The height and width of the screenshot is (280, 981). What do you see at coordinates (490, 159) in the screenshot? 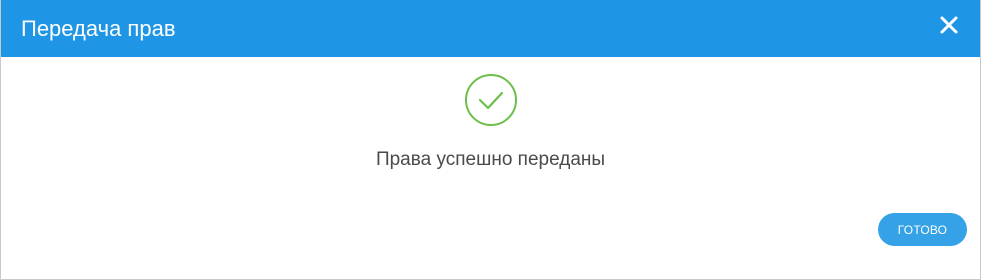
I see `success-message: Права успешно переданы` at bounding box center [490, 159].